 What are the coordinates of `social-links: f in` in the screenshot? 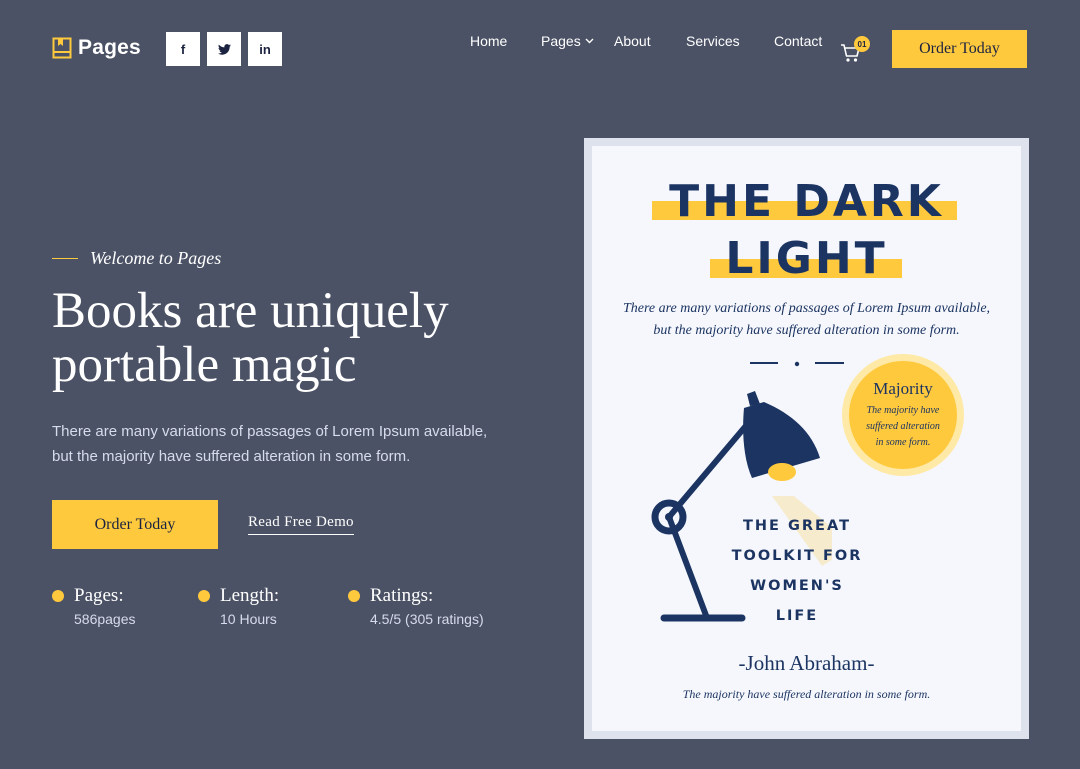 It's located at (224, 49).